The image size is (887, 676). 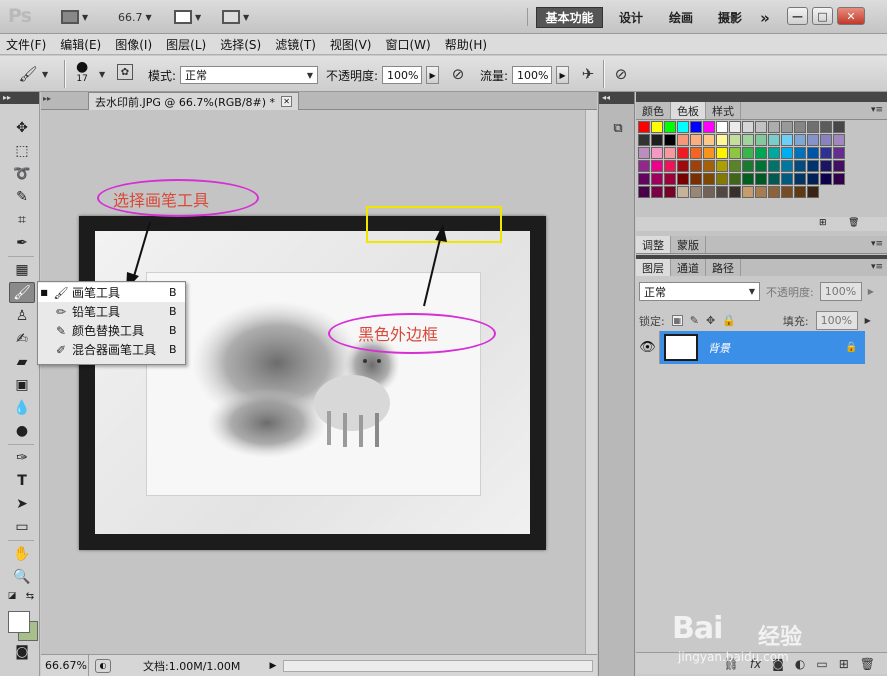 What do you see at coordinates (840, 291) in the screenshot?
I see `layer-opacity-input: 100%` at bounding box center [840, 291].